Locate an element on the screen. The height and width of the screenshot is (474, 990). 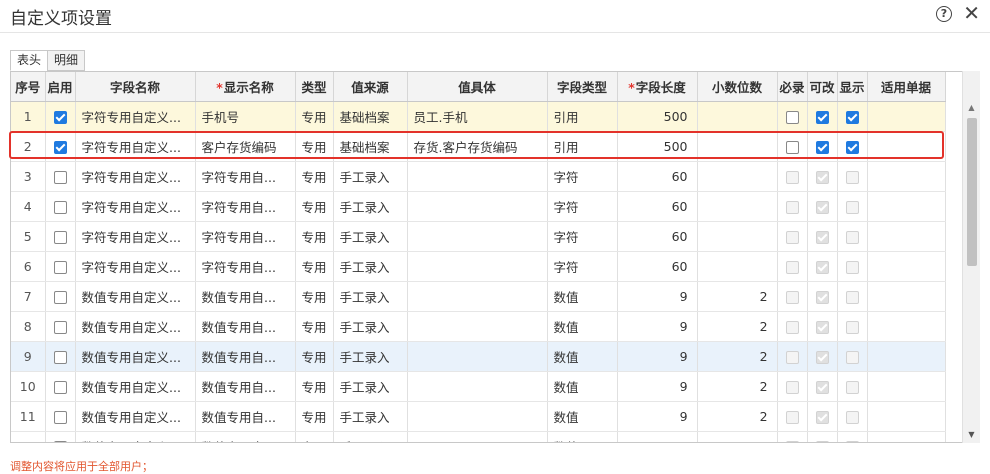
column-header-editable: 可改 is located at coordinates (822, 87).